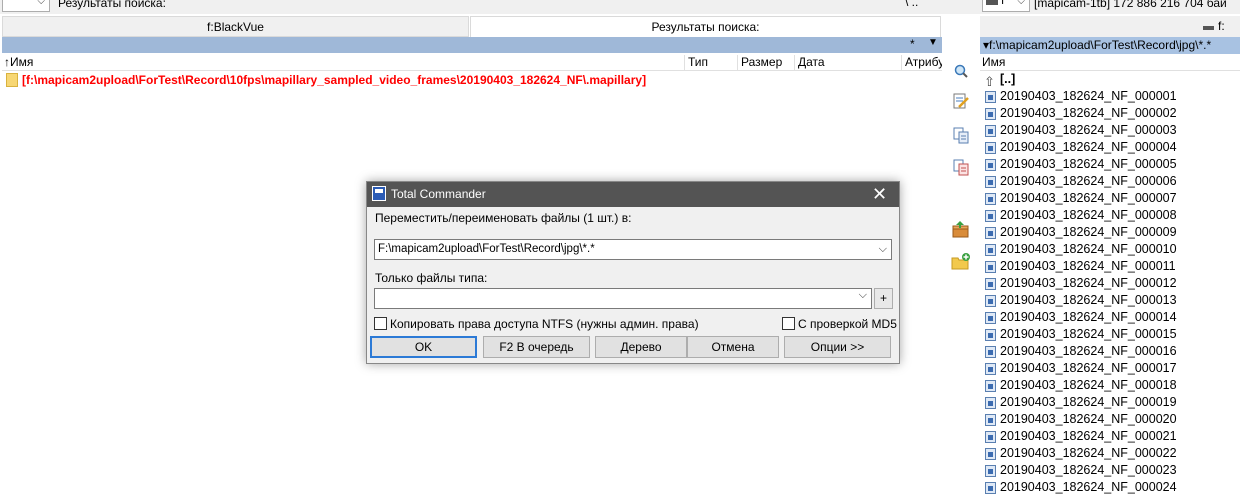 Image resolution: width=1240 pixels, height=495 pixels. I want to click on list-item: 20190403_182624_NF_000022, so click(1110, 453).